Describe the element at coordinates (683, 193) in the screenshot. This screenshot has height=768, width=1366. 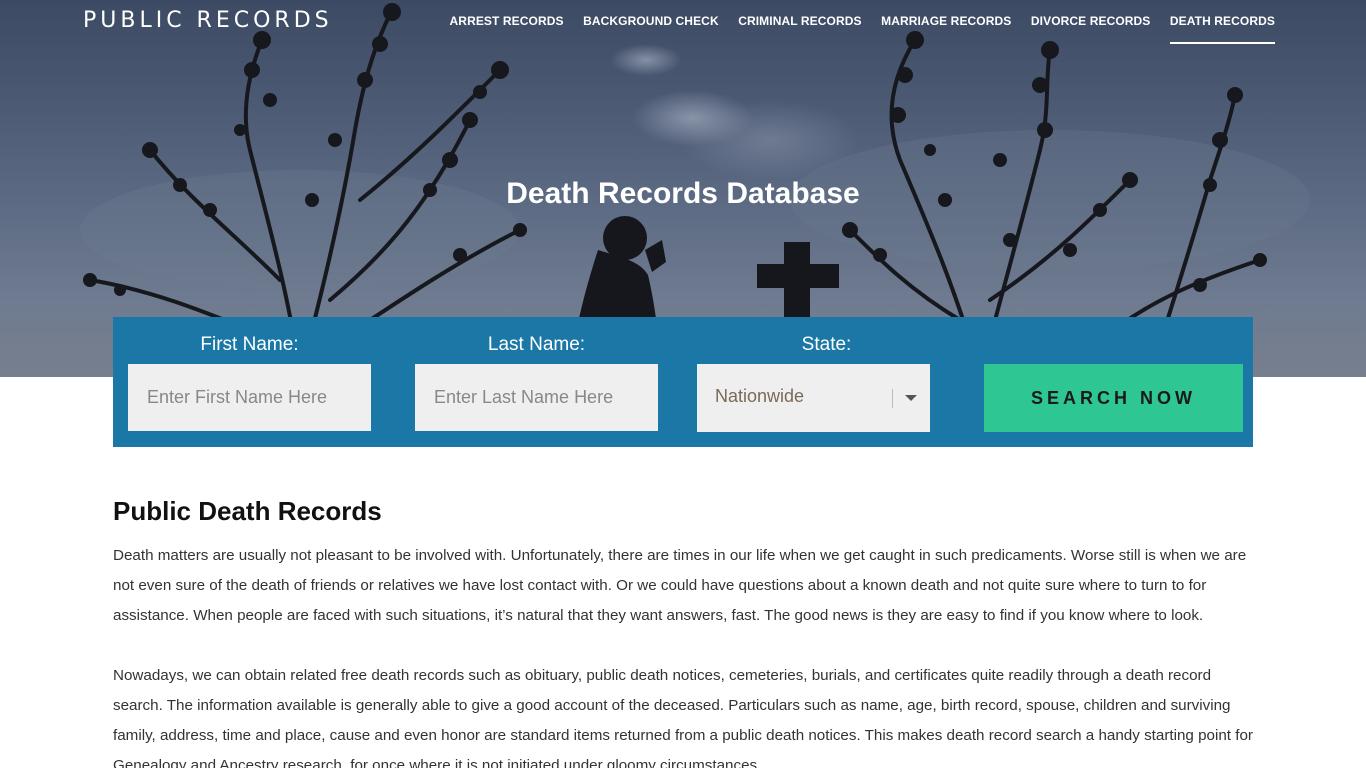
I see `hero-title: Death Records Database` at that location.